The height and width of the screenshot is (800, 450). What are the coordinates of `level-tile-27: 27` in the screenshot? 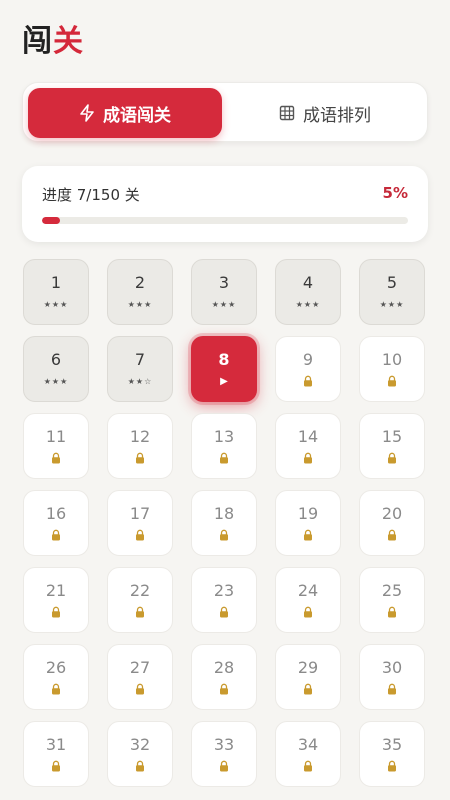 It's located at (140, 677).